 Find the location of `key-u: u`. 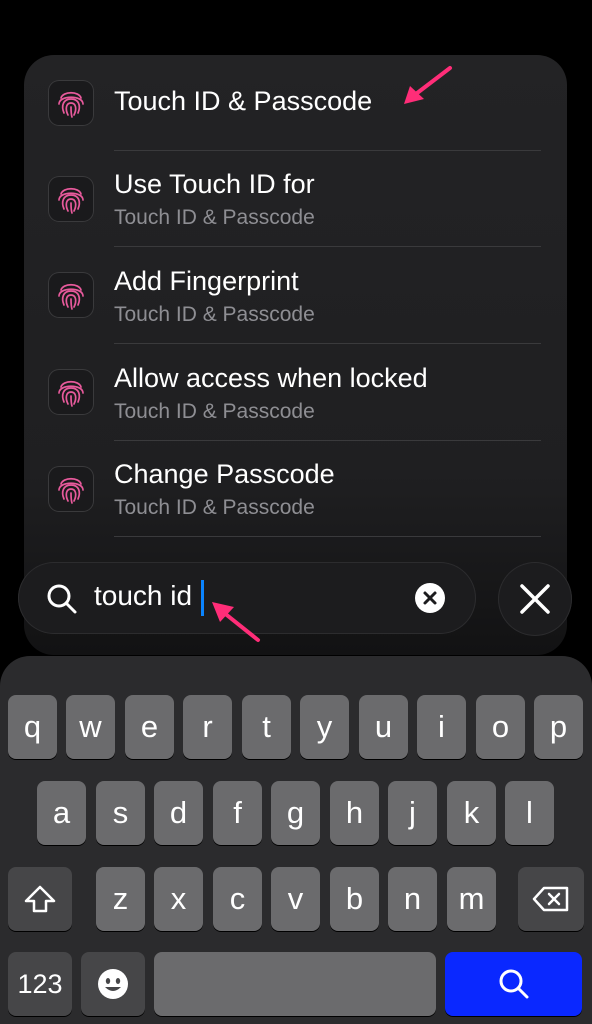

key-u: u is located at coordinates (383, 727).